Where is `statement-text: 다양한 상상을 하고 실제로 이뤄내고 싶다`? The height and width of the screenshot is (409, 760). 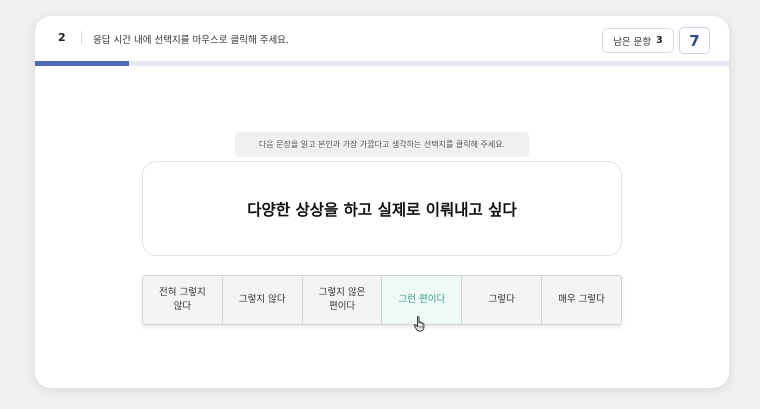
statement-text: 다양한 상상을 하고 실제로 이뤄내고 싶다 is located at coordinates (382, 209).